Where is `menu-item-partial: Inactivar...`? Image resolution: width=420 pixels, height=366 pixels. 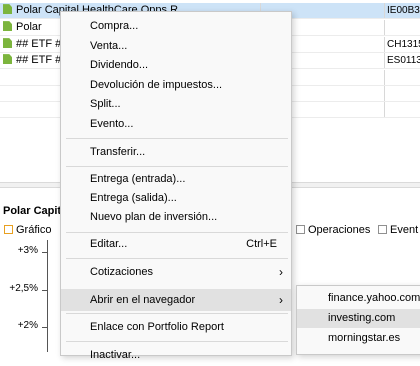
menu-item-partial: Inactivar... is located at coordinates (176, 355).